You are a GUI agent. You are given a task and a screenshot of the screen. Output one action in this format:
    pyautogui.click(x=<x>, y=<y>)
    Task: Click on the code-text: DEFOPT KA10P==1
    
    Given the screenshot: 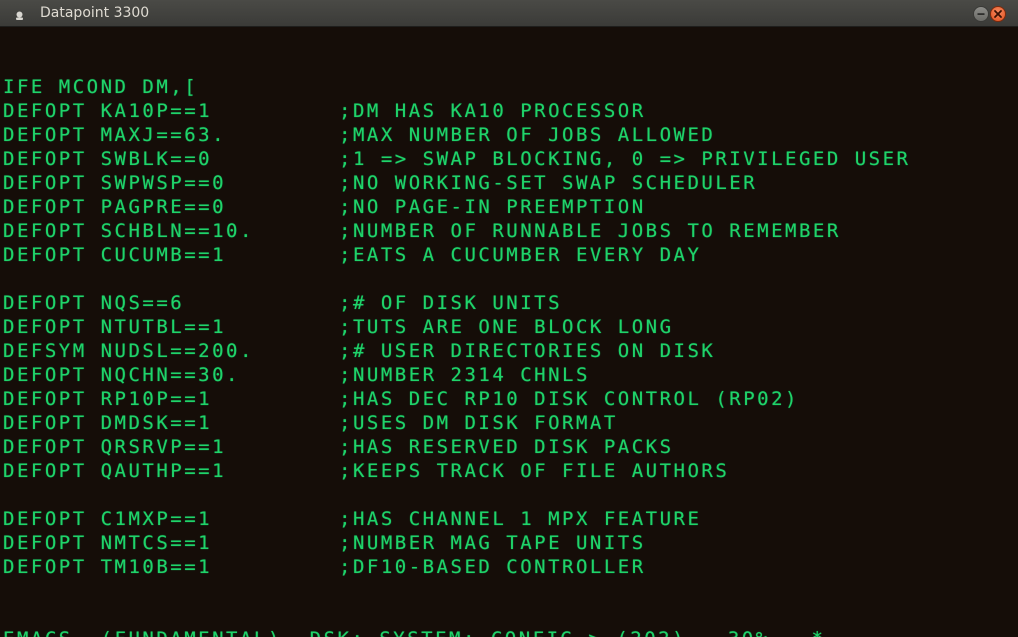 What is the action you would take?
    pyautogui.click(x=108, y=111)
    